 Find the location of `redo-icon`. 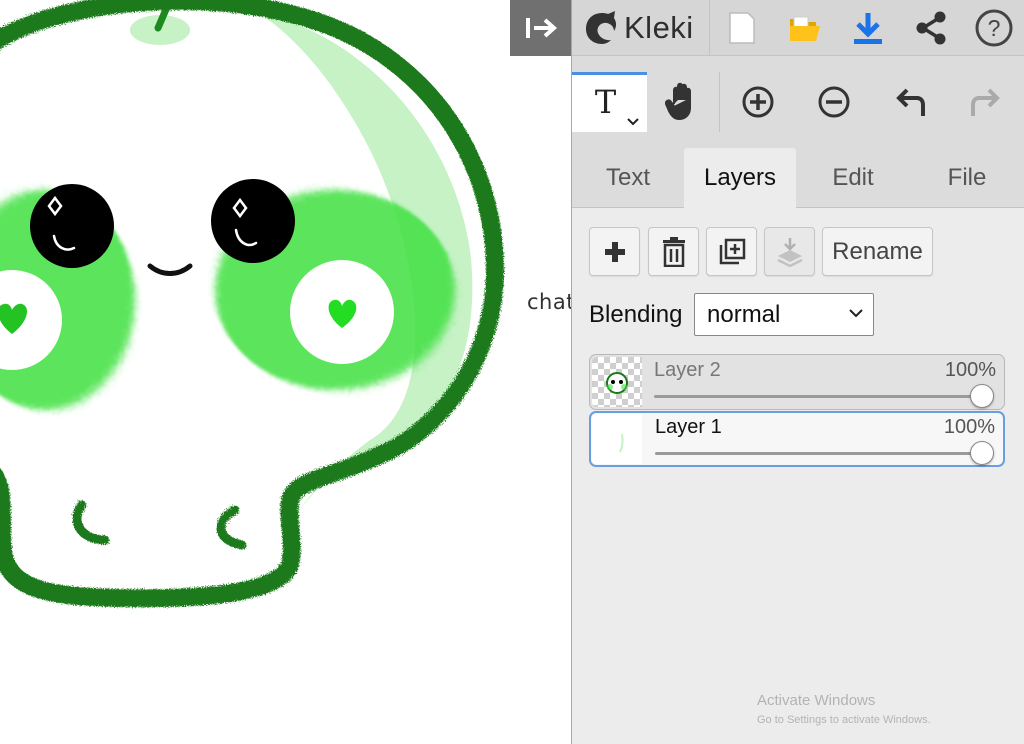

redo-icon is located at coordinates (985, 102).